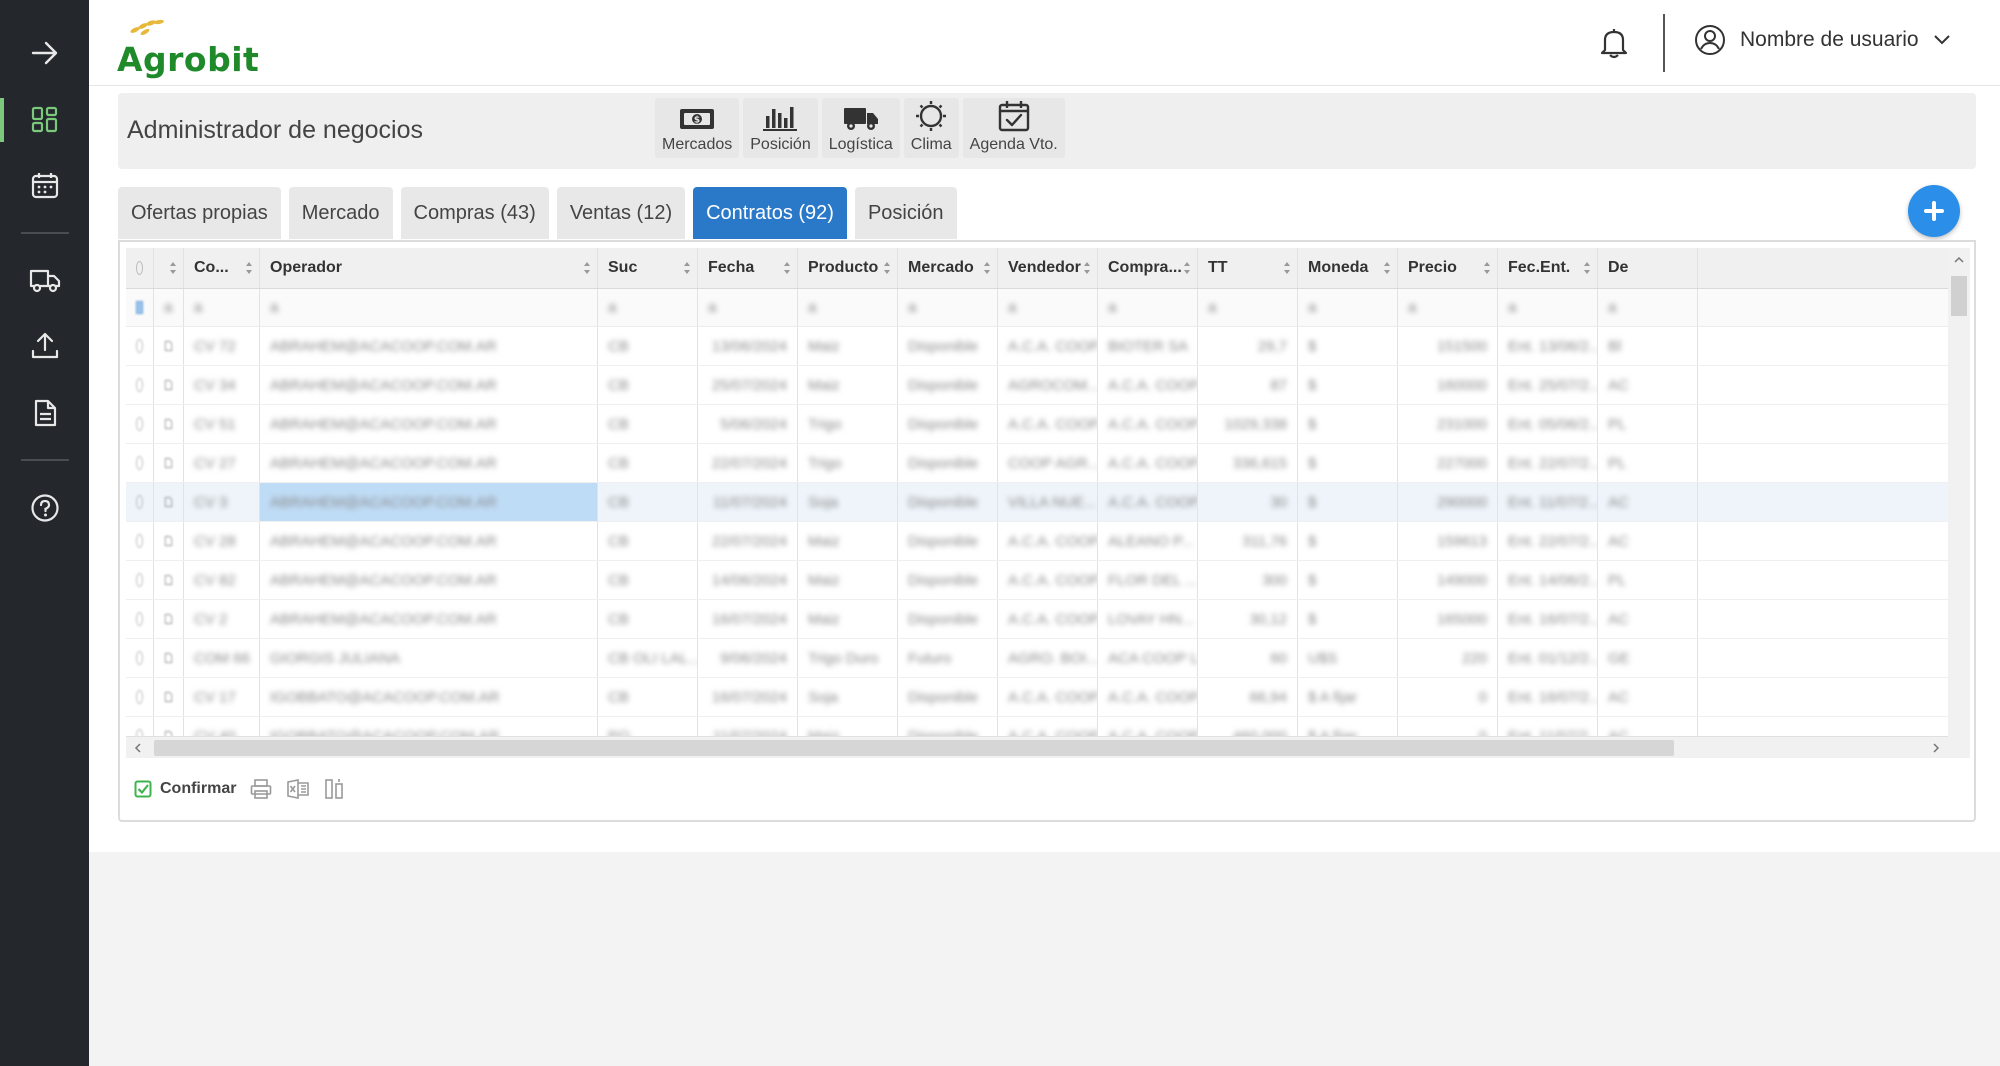 This screenshot has height=1066, width=2000. I want to click on sort-icon, so click(587, 268).